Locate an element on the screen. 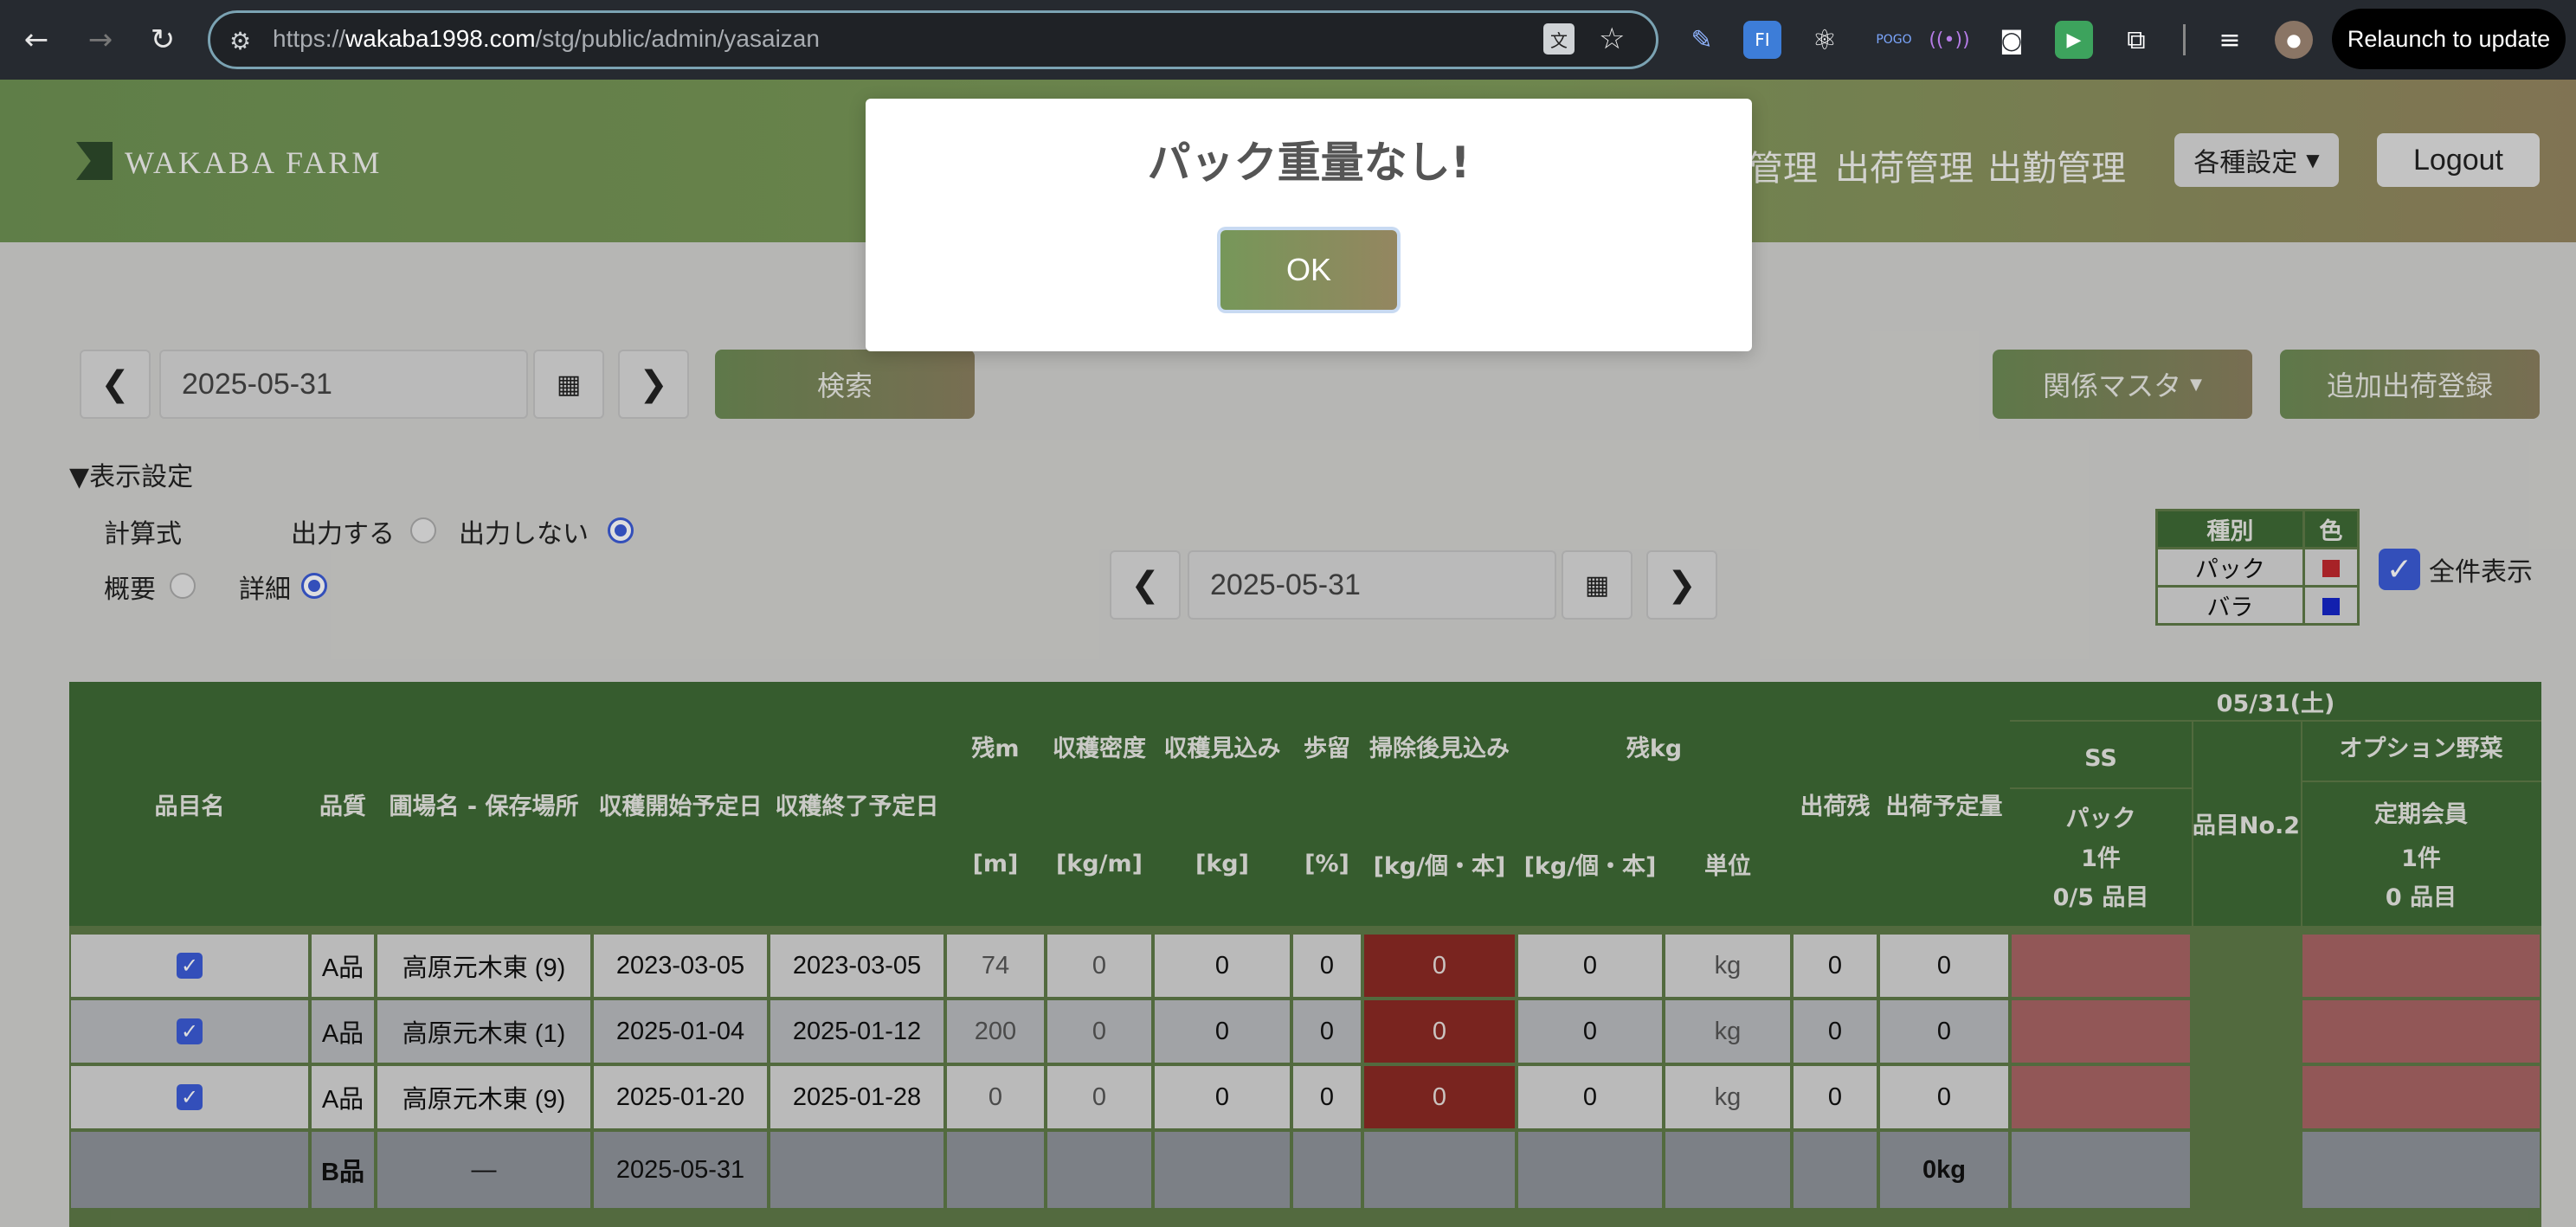 Image resolution: width=2576 pixels, height=1227 pixels. dialog-title: パック重量なし! is located at coordinates (1309, 163).